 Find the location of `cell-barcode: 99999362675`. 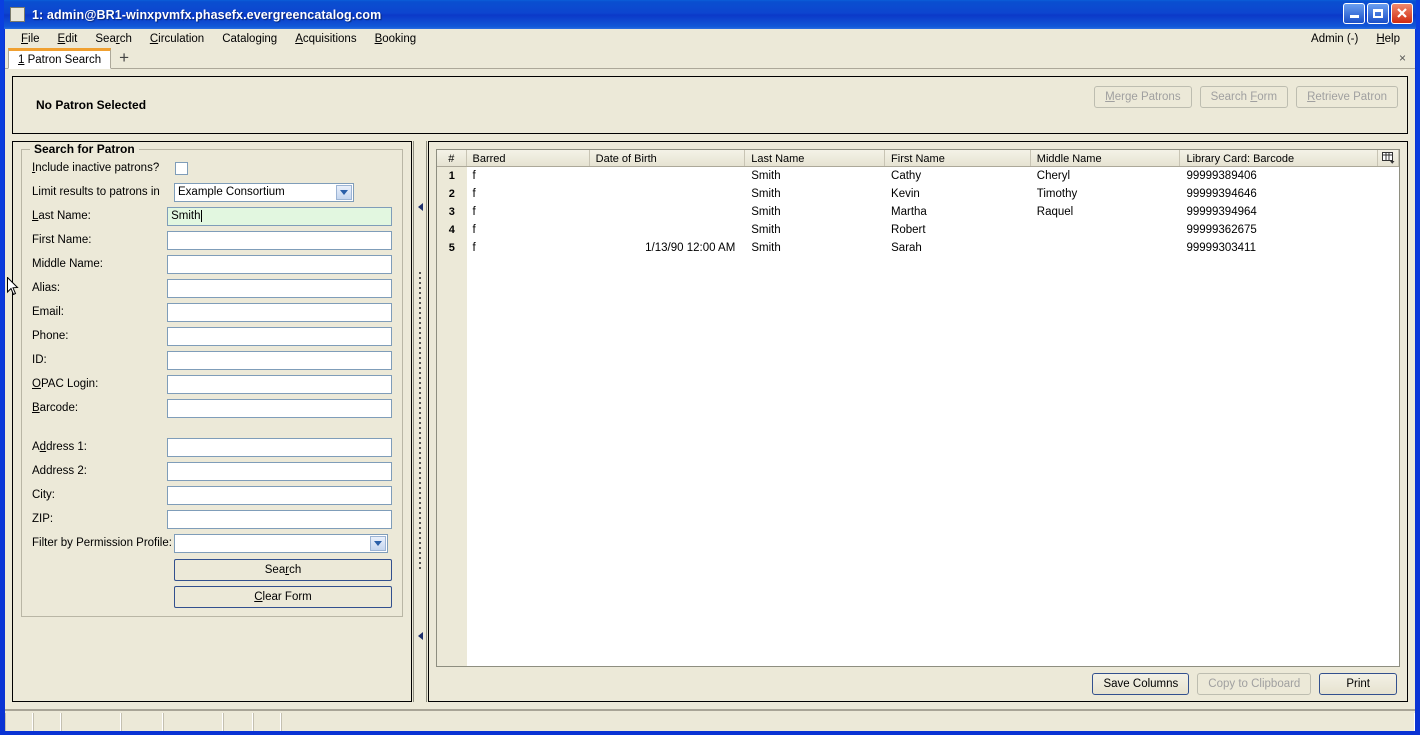

cell-barcode: 99999362675 is located at coordinates (1221, 230).